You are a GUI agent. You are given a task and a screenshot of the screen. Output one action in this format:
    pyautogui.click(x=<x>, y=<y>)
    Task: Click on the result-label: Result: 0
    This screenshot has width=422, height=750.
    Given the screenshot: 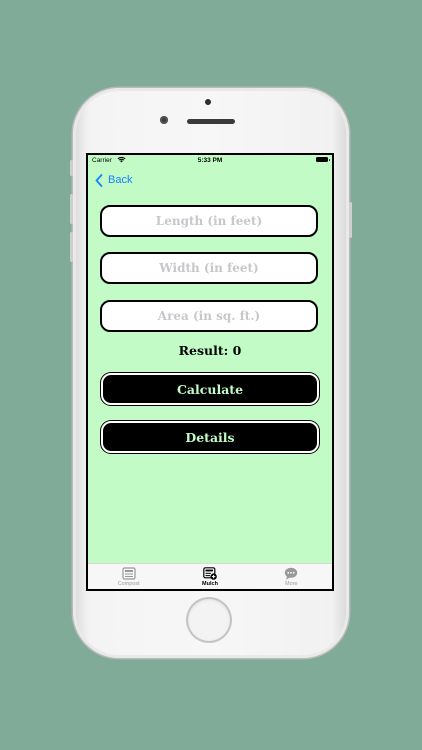 What is the action you would take?
    pyautogui.click(x=210, y=350)
    